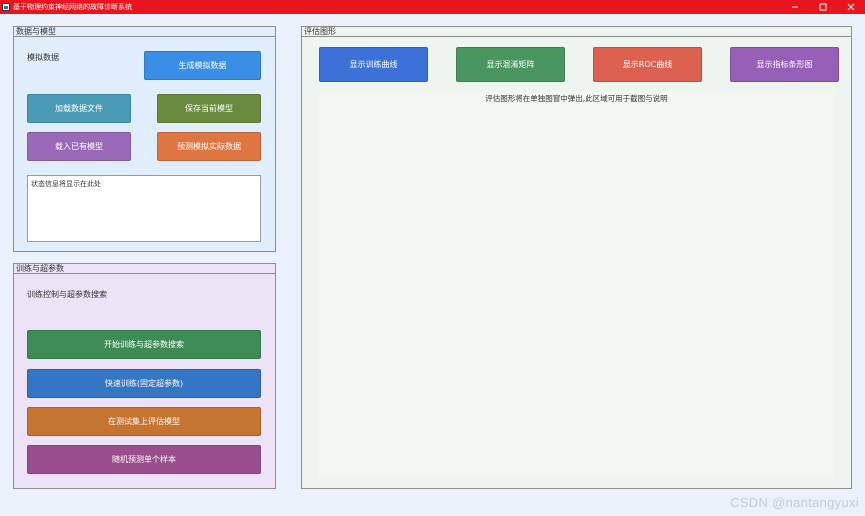 Image resolution: width=865 pixels, height=516 pixels. Describe the element at coordinates (432, 7) in the screenshot. I see `title-bar: 基于物理约束神经网络的故障诊断系统` at that location.